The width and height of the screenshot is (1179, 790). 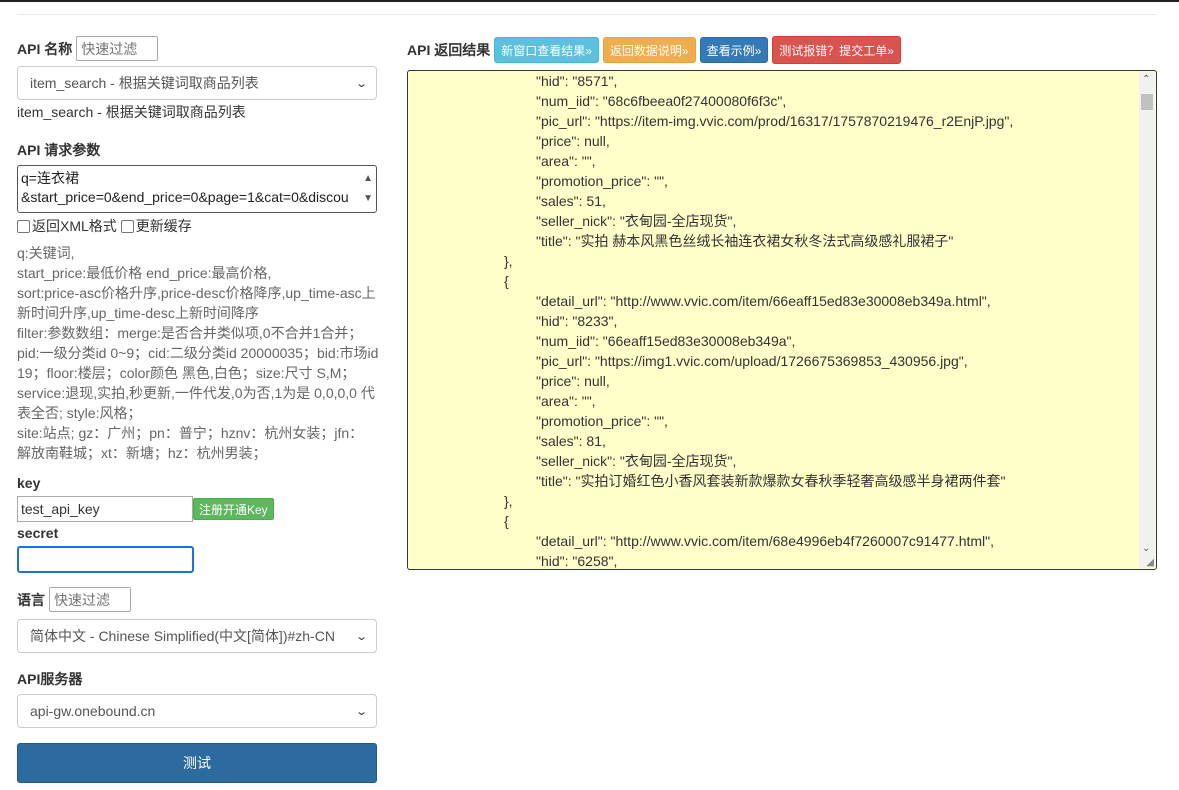 What do you see at coordinates (50, 178) in the screenshot?
I see `params-line-1: q=连衣裙` at bounding box center [50, 178].